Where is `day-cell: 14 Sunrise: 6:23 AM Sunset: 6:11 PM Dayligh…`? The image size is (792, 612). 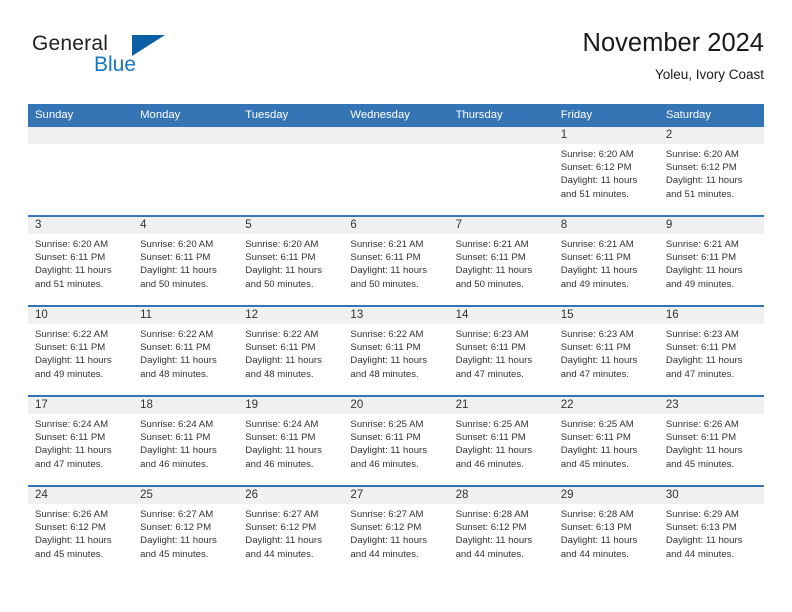
day-cell: 14 Sunrise: 6:23 AM Sunset: 6:11 PM Dayligh… is located at coordinates (501, 351).